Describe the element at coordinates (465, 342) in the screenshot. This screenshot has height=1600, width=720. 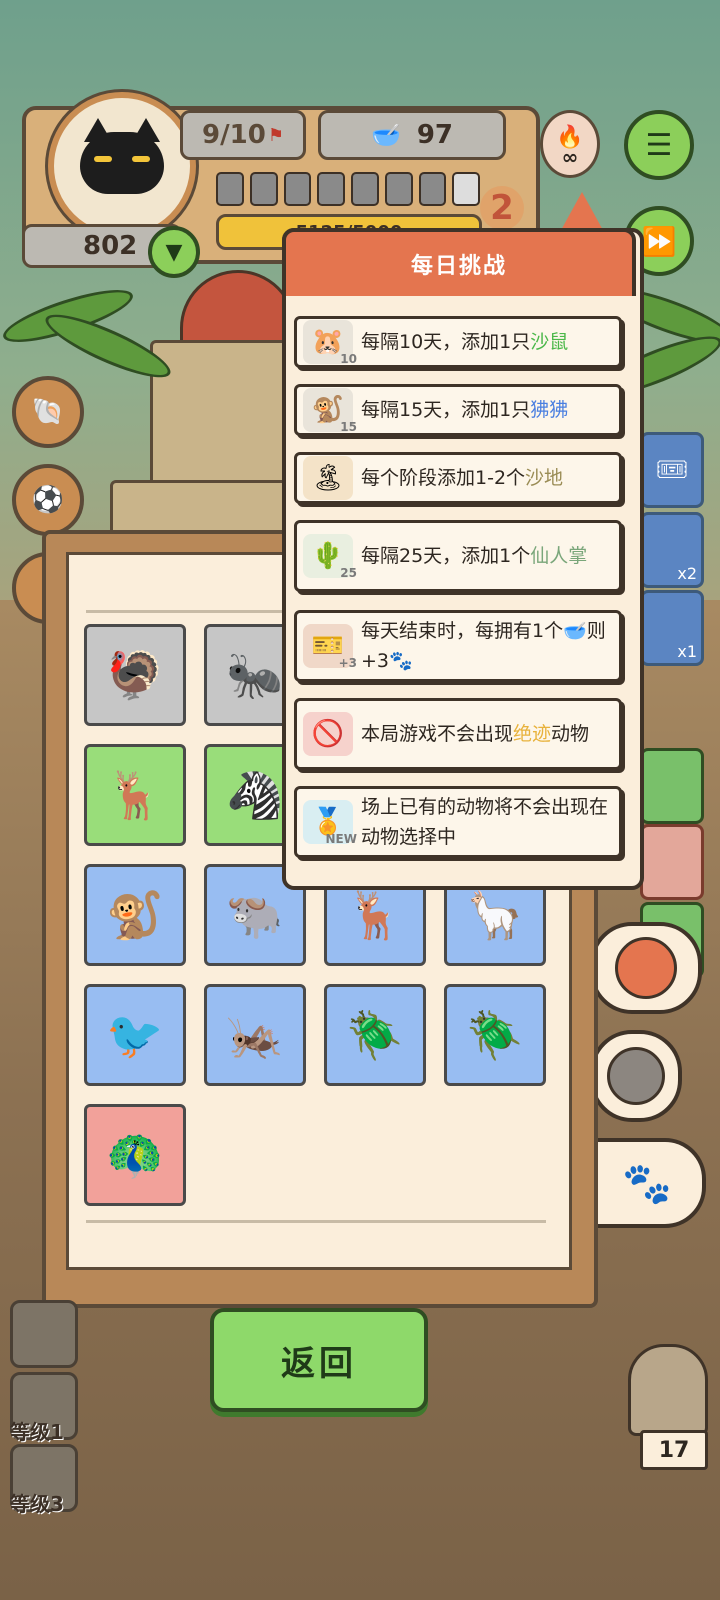
I see `rule-text: 每隔10天，添加1只沙鼠` at that location.